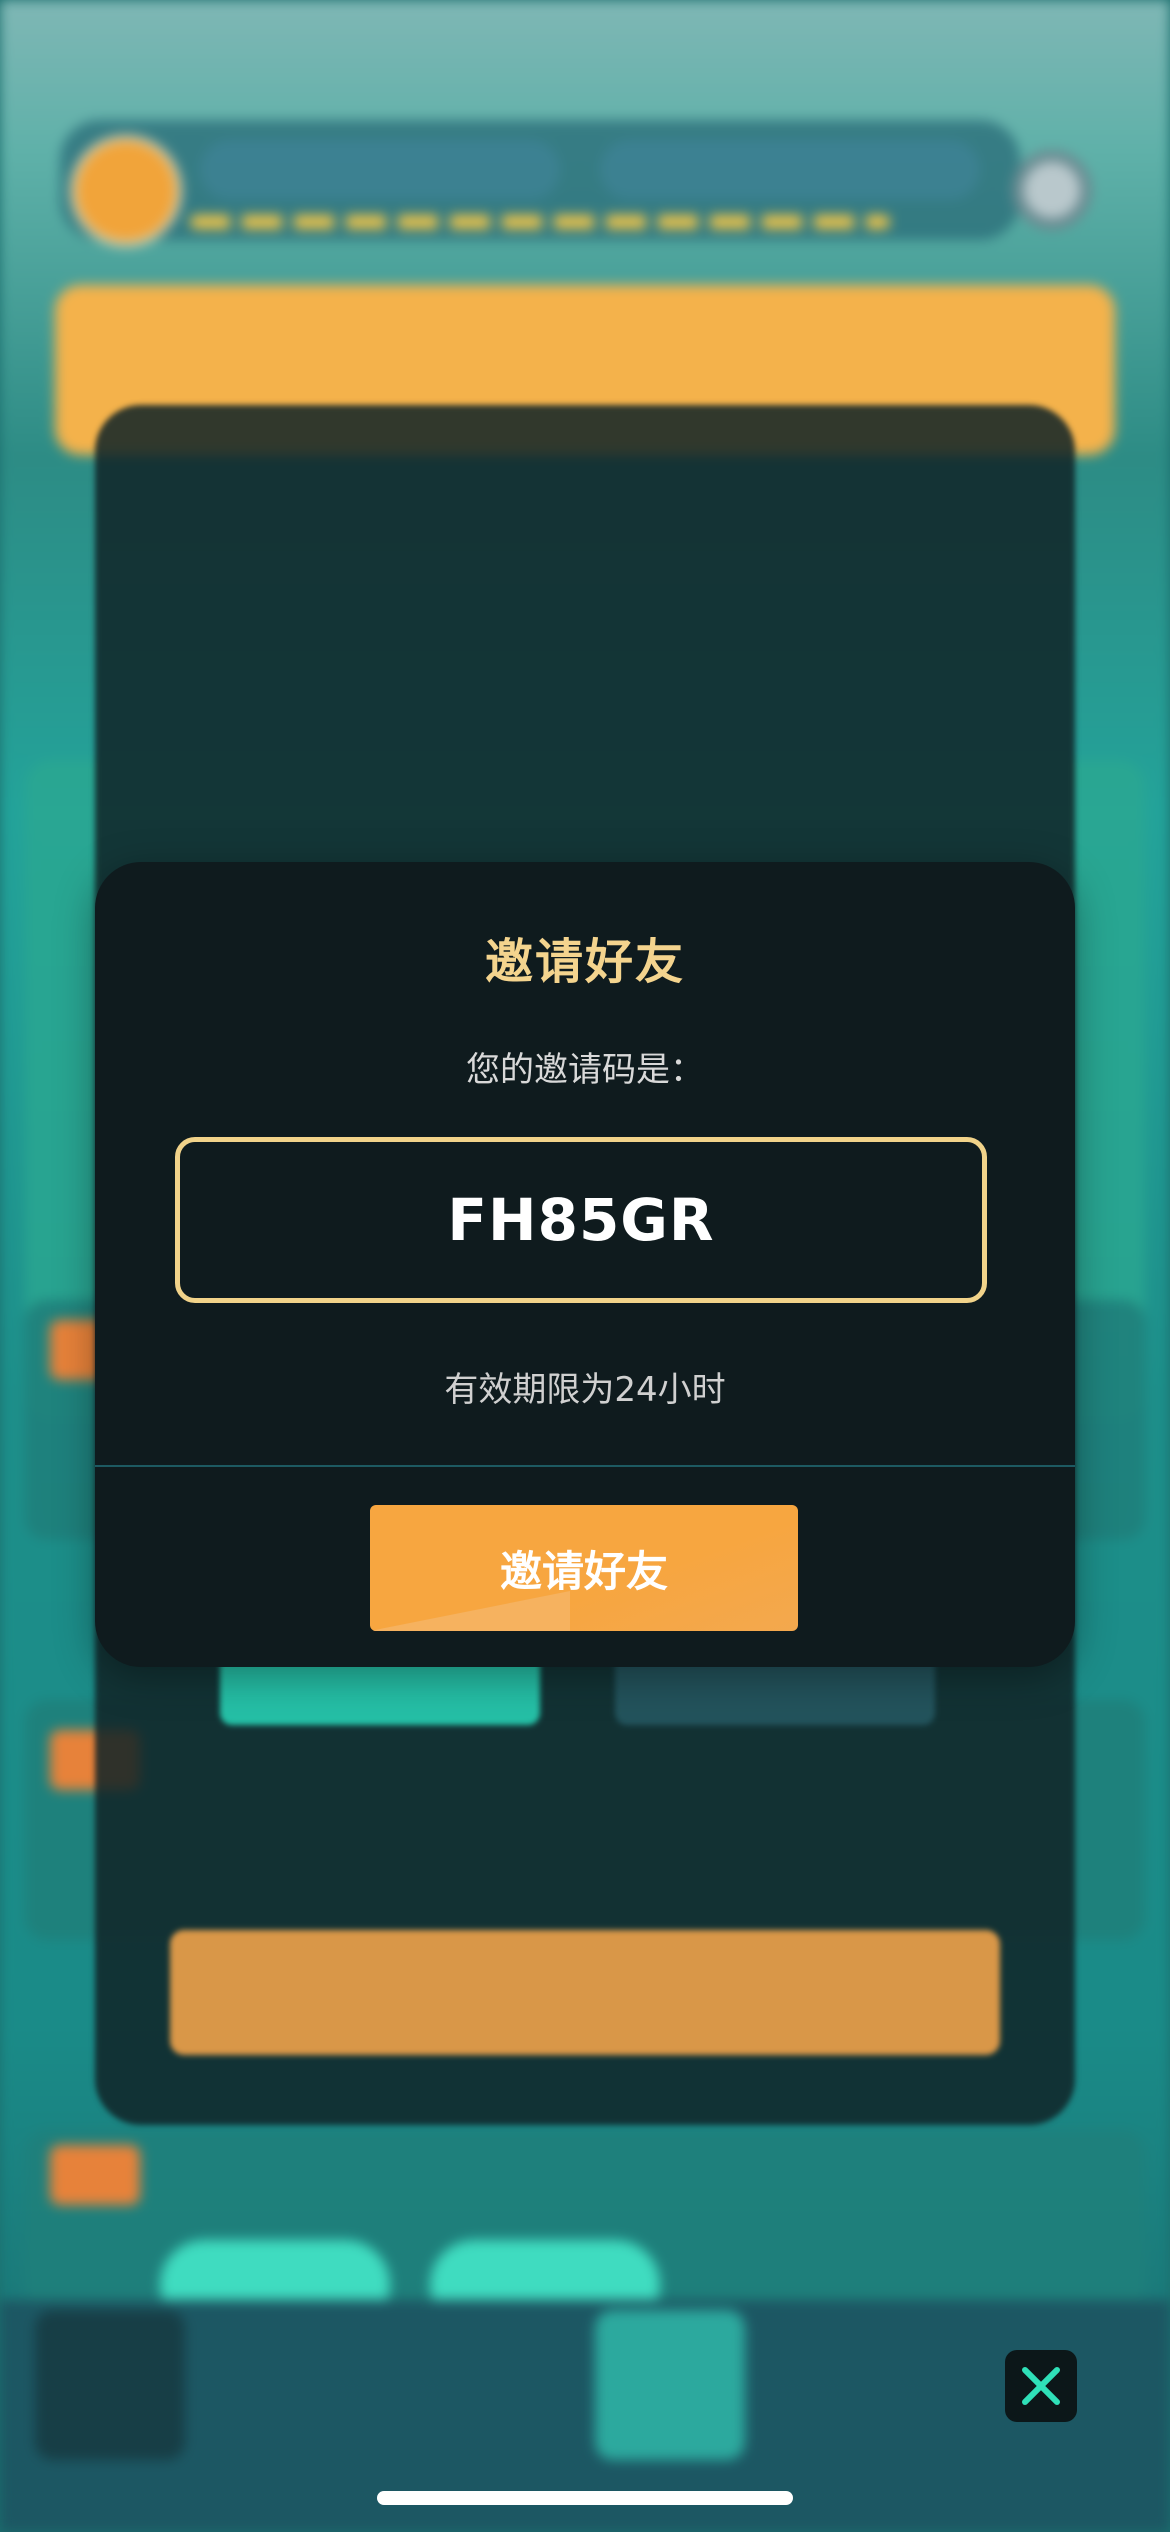 The height and width of the screenshot is (2532, 1170). What do you see at coordinates (126, 191) in the screenshot?
I see `level-badge` at bounding box center [126, 191].